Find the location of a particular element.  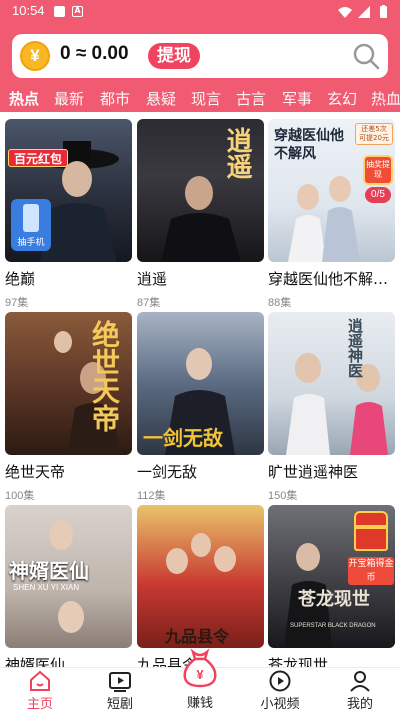

drama-title: 绝世天帝 is located at coordinates (35, 472).